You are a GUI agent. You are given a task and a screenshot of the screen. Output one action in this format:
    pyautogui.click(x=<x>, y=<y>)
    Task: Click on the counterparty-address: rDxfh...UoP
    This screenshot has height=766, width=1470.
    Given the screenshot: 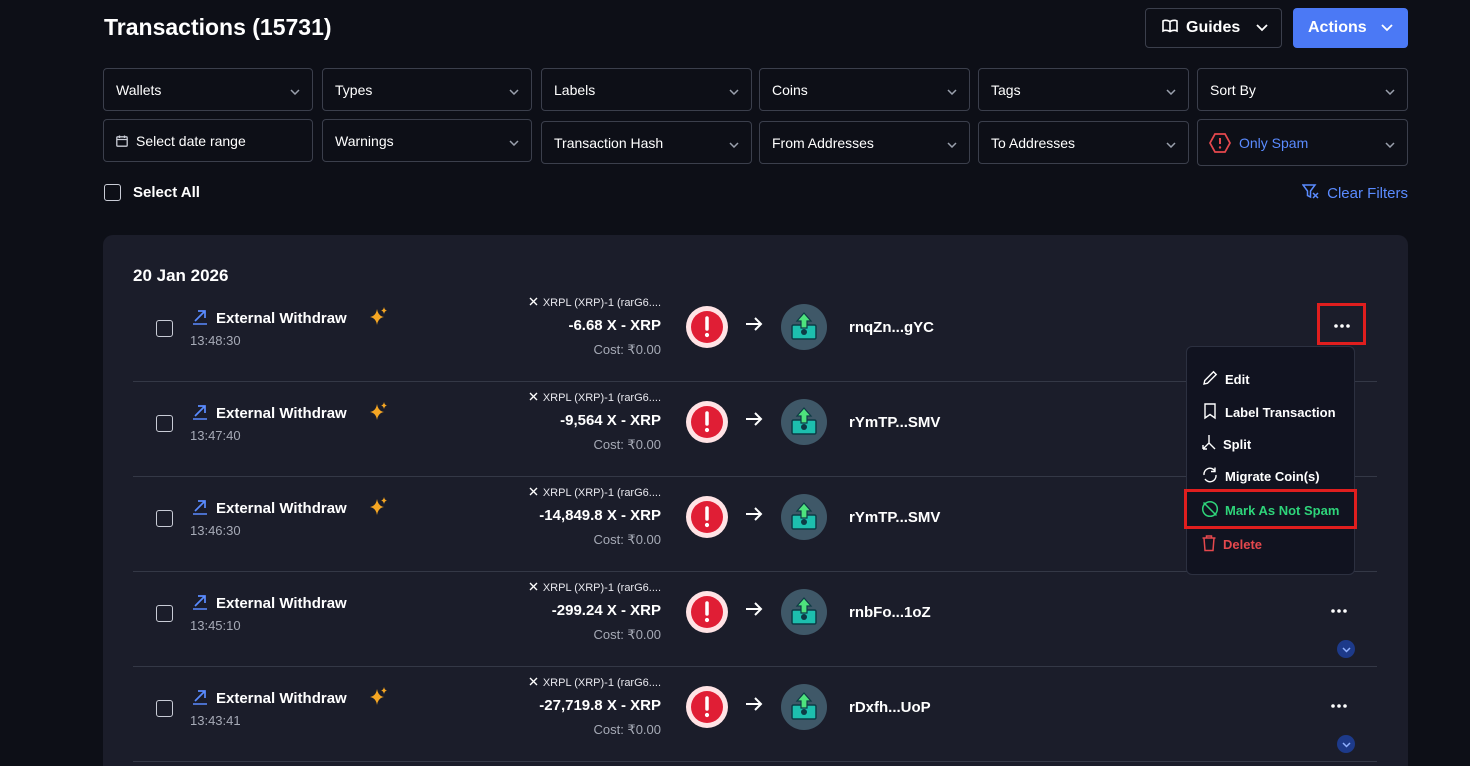 What is the action you would take?
    pyautogui.click(x=890, y=707)
    